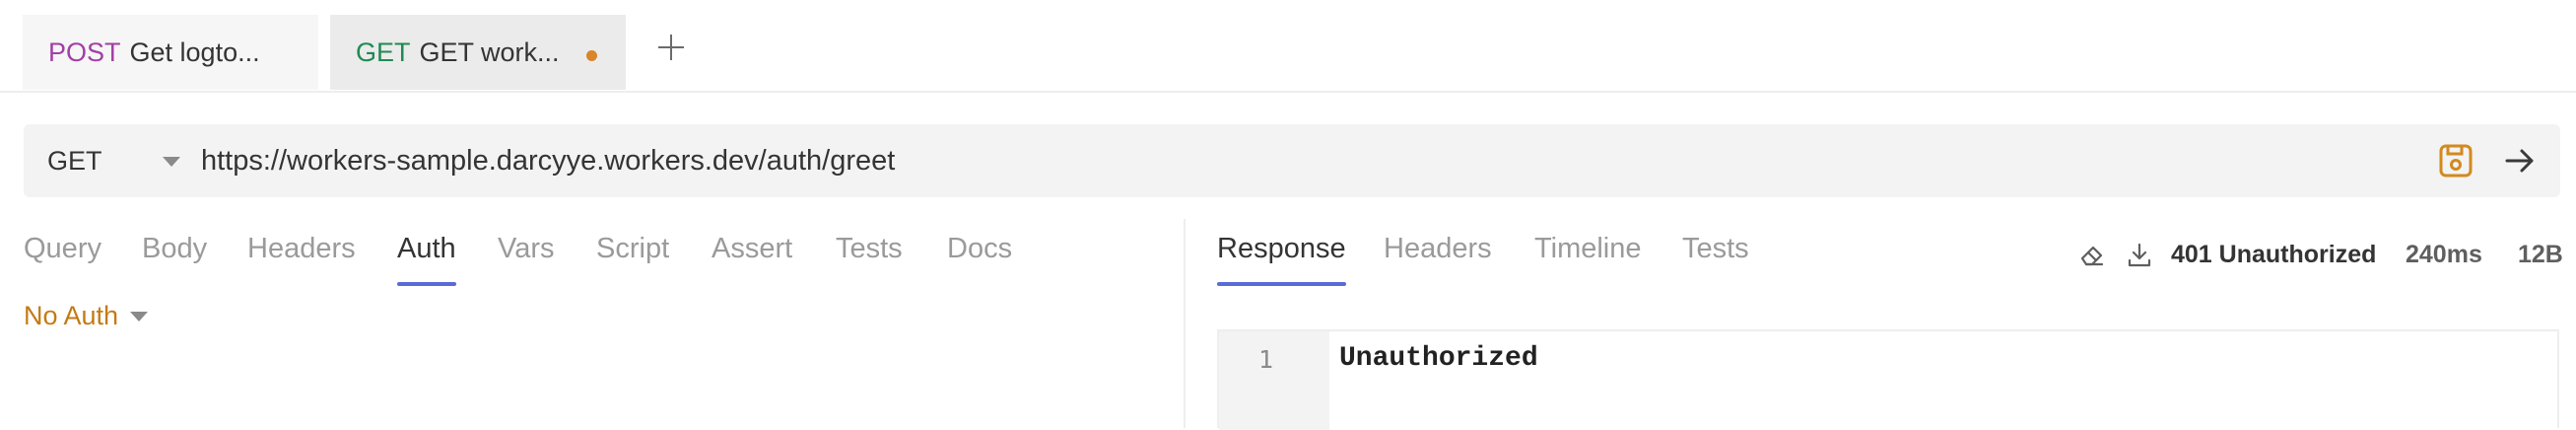 The width and height of the screenshot is (2576, 430). Describe the element at coordinates (1274, 380) in the screenshot. I see `line-number-gutter: 1` at that location.